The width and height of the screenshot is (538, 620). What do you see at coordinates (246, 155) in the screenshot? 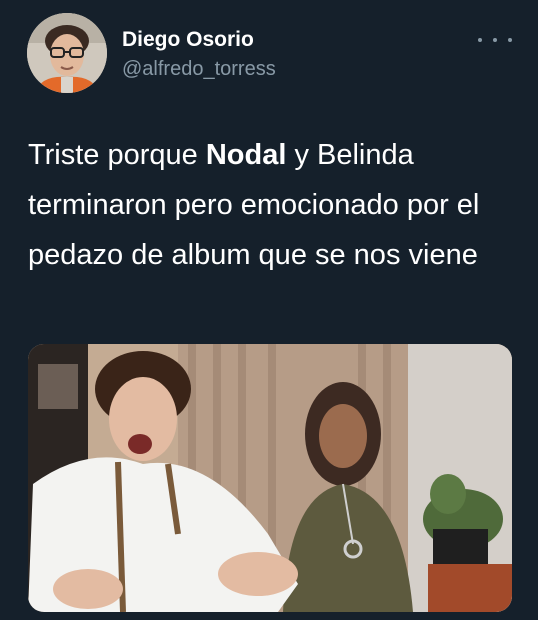
I see `tweet-text-bold: Nodal` at bounding box center [246, 155].